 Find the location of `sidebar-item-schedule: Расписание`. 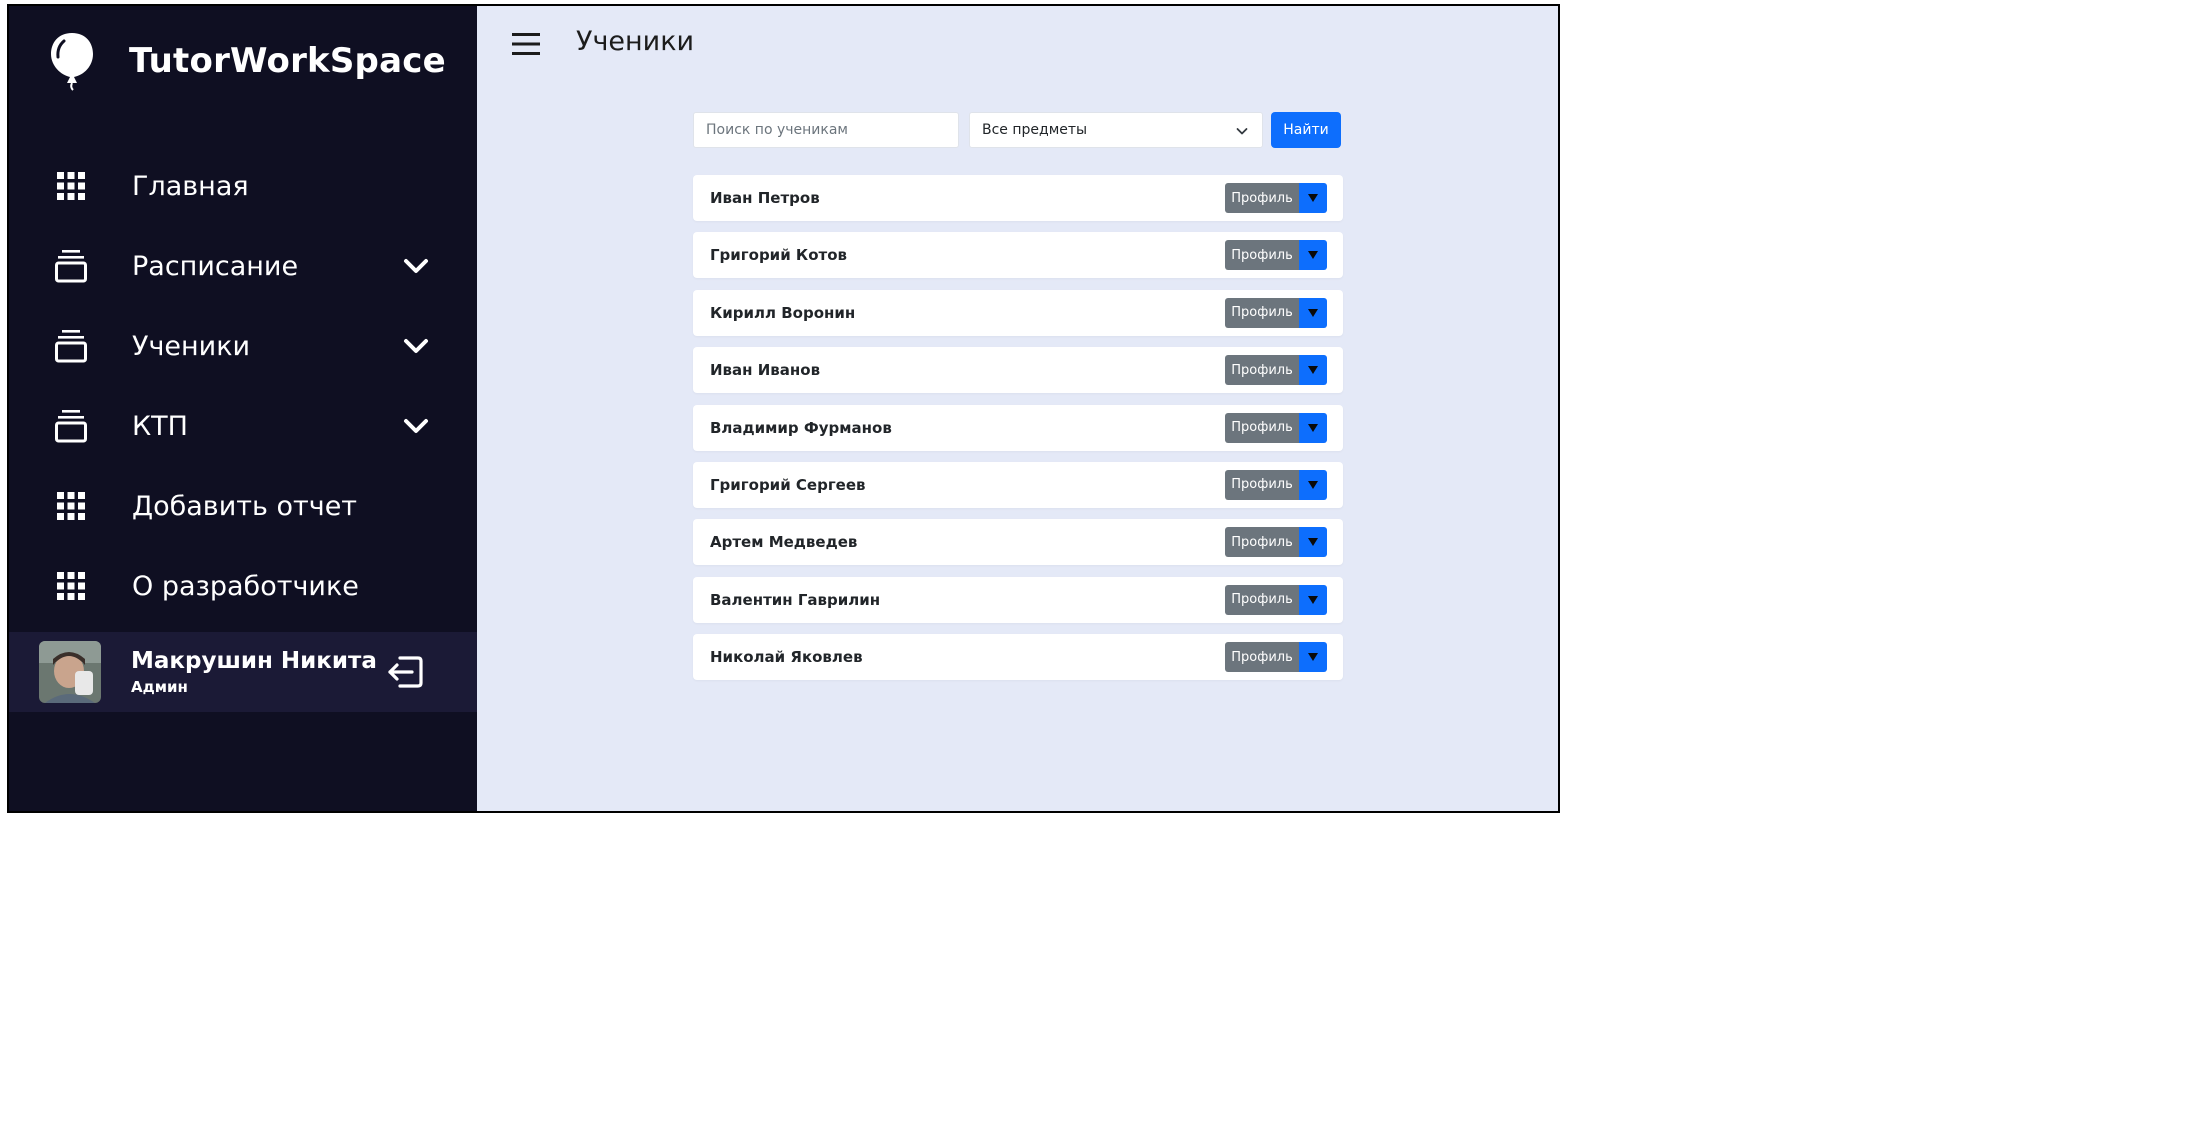

sidebar-item-schedule: Расписание is located at coordinates (243, 266).